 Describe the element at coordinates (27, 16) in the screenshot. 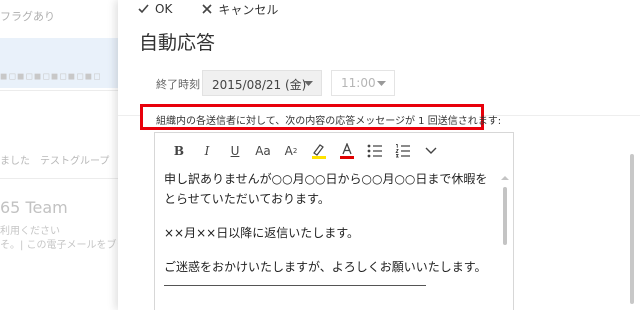

I see `filter-flagged: フラグあり` at that location.